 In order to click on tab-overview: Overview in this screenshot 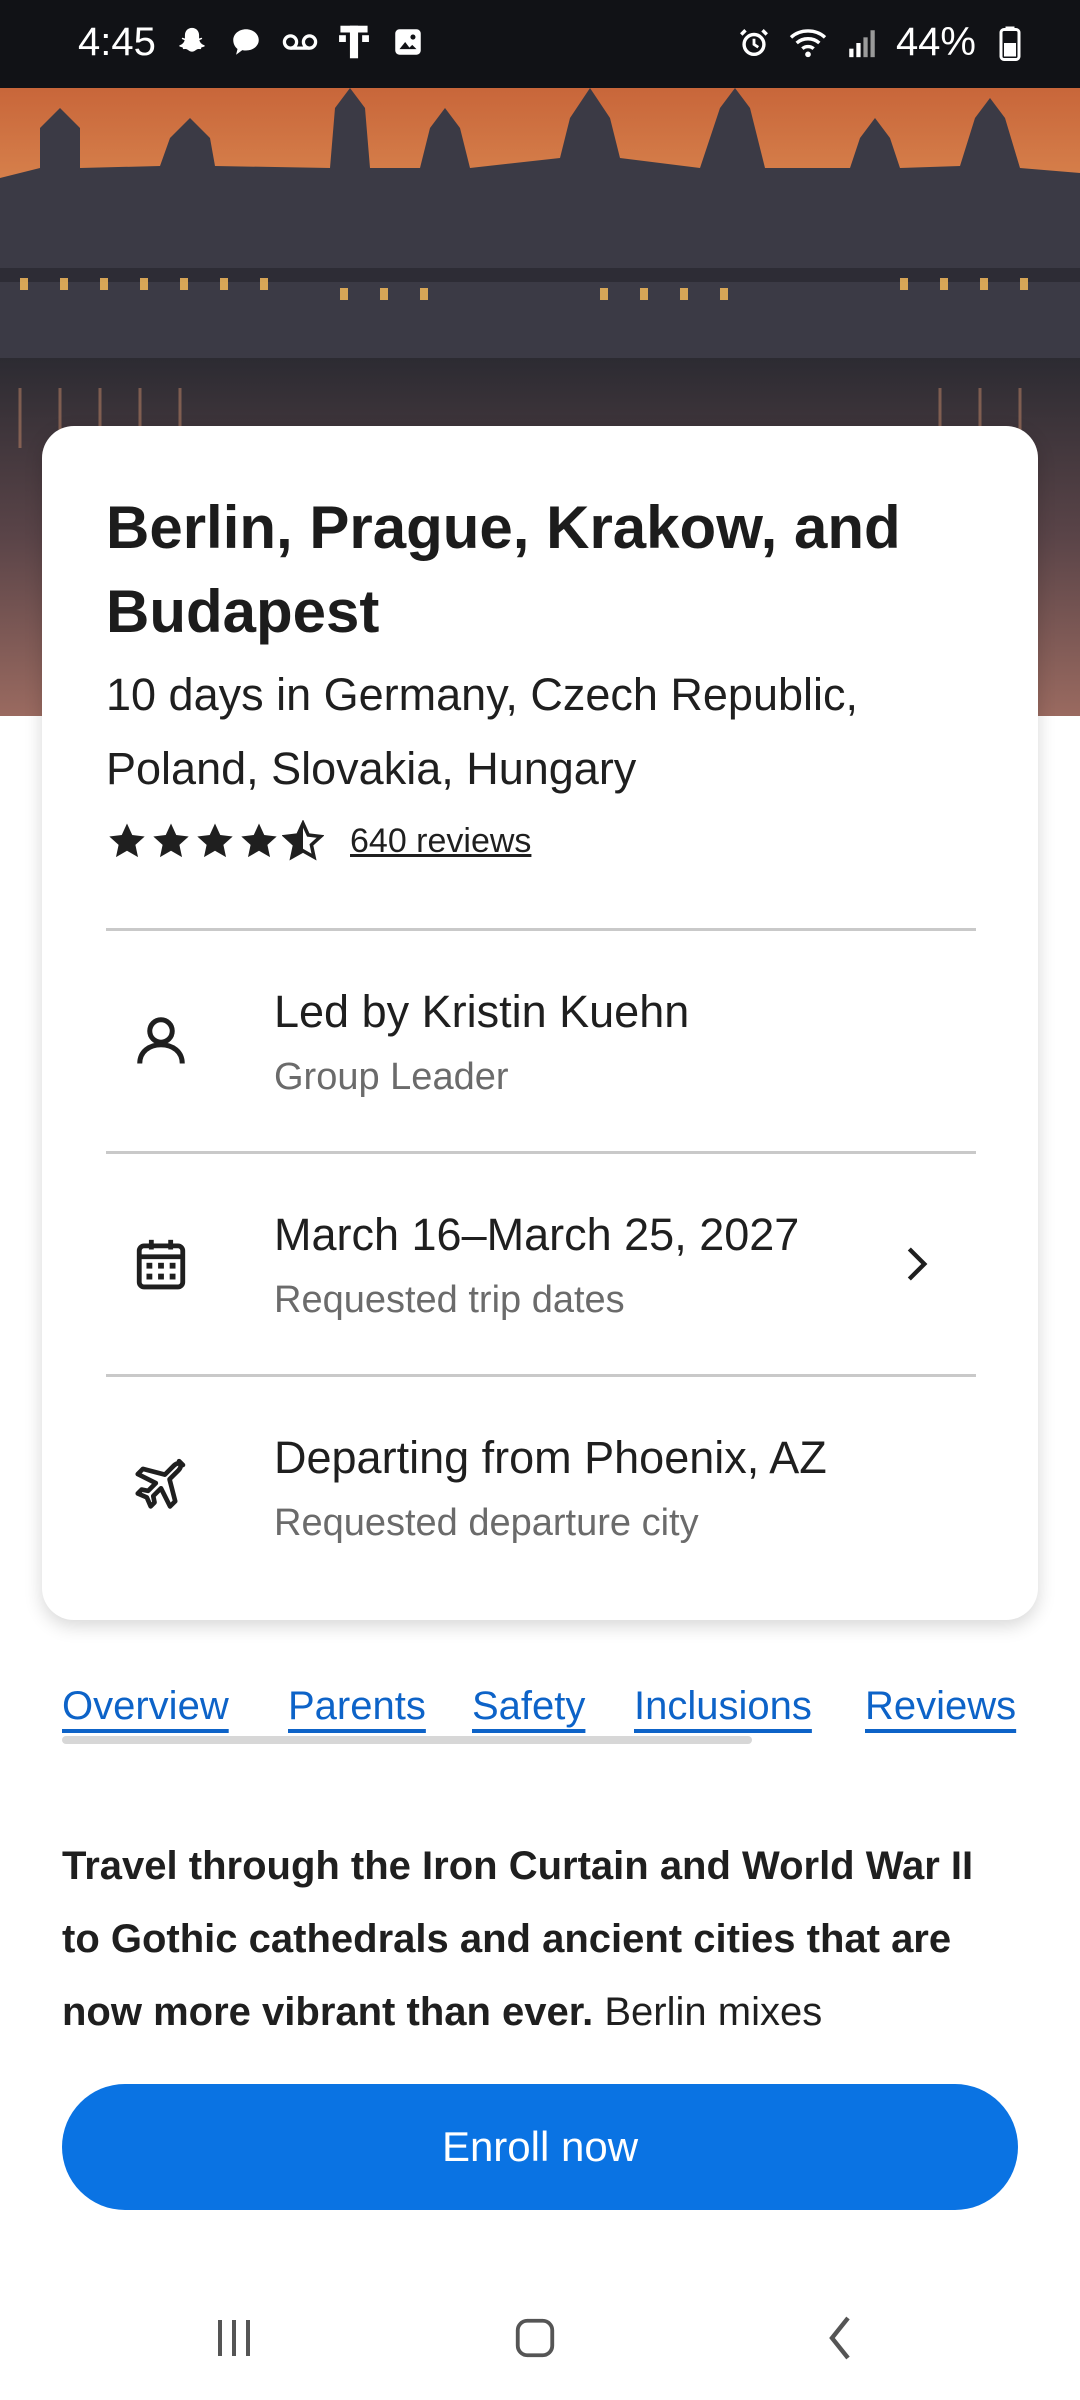, I will do `click(145, 1706)`.